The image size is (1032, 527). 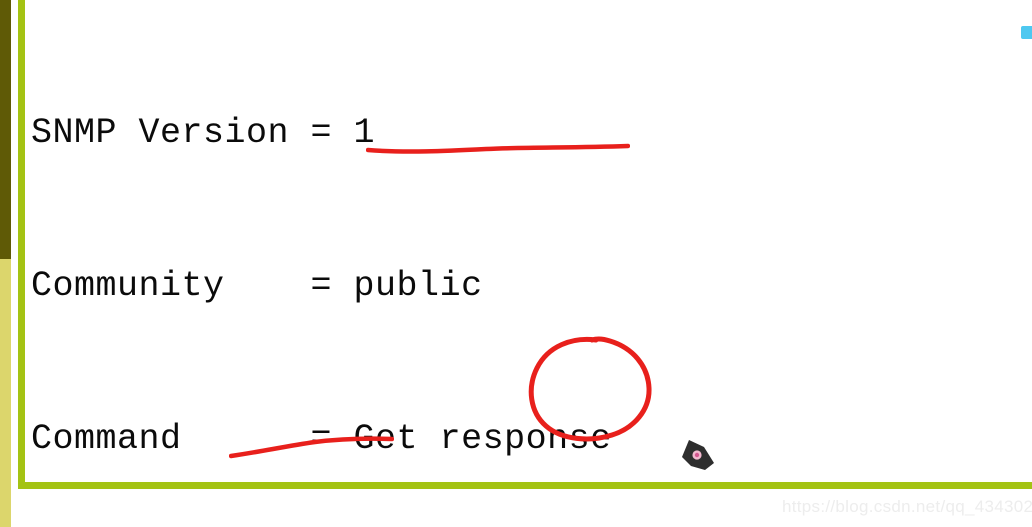 I want to click on csdn-watermark: https://blog.csdn.net/qq_43430273, so click(x=907, y=506).